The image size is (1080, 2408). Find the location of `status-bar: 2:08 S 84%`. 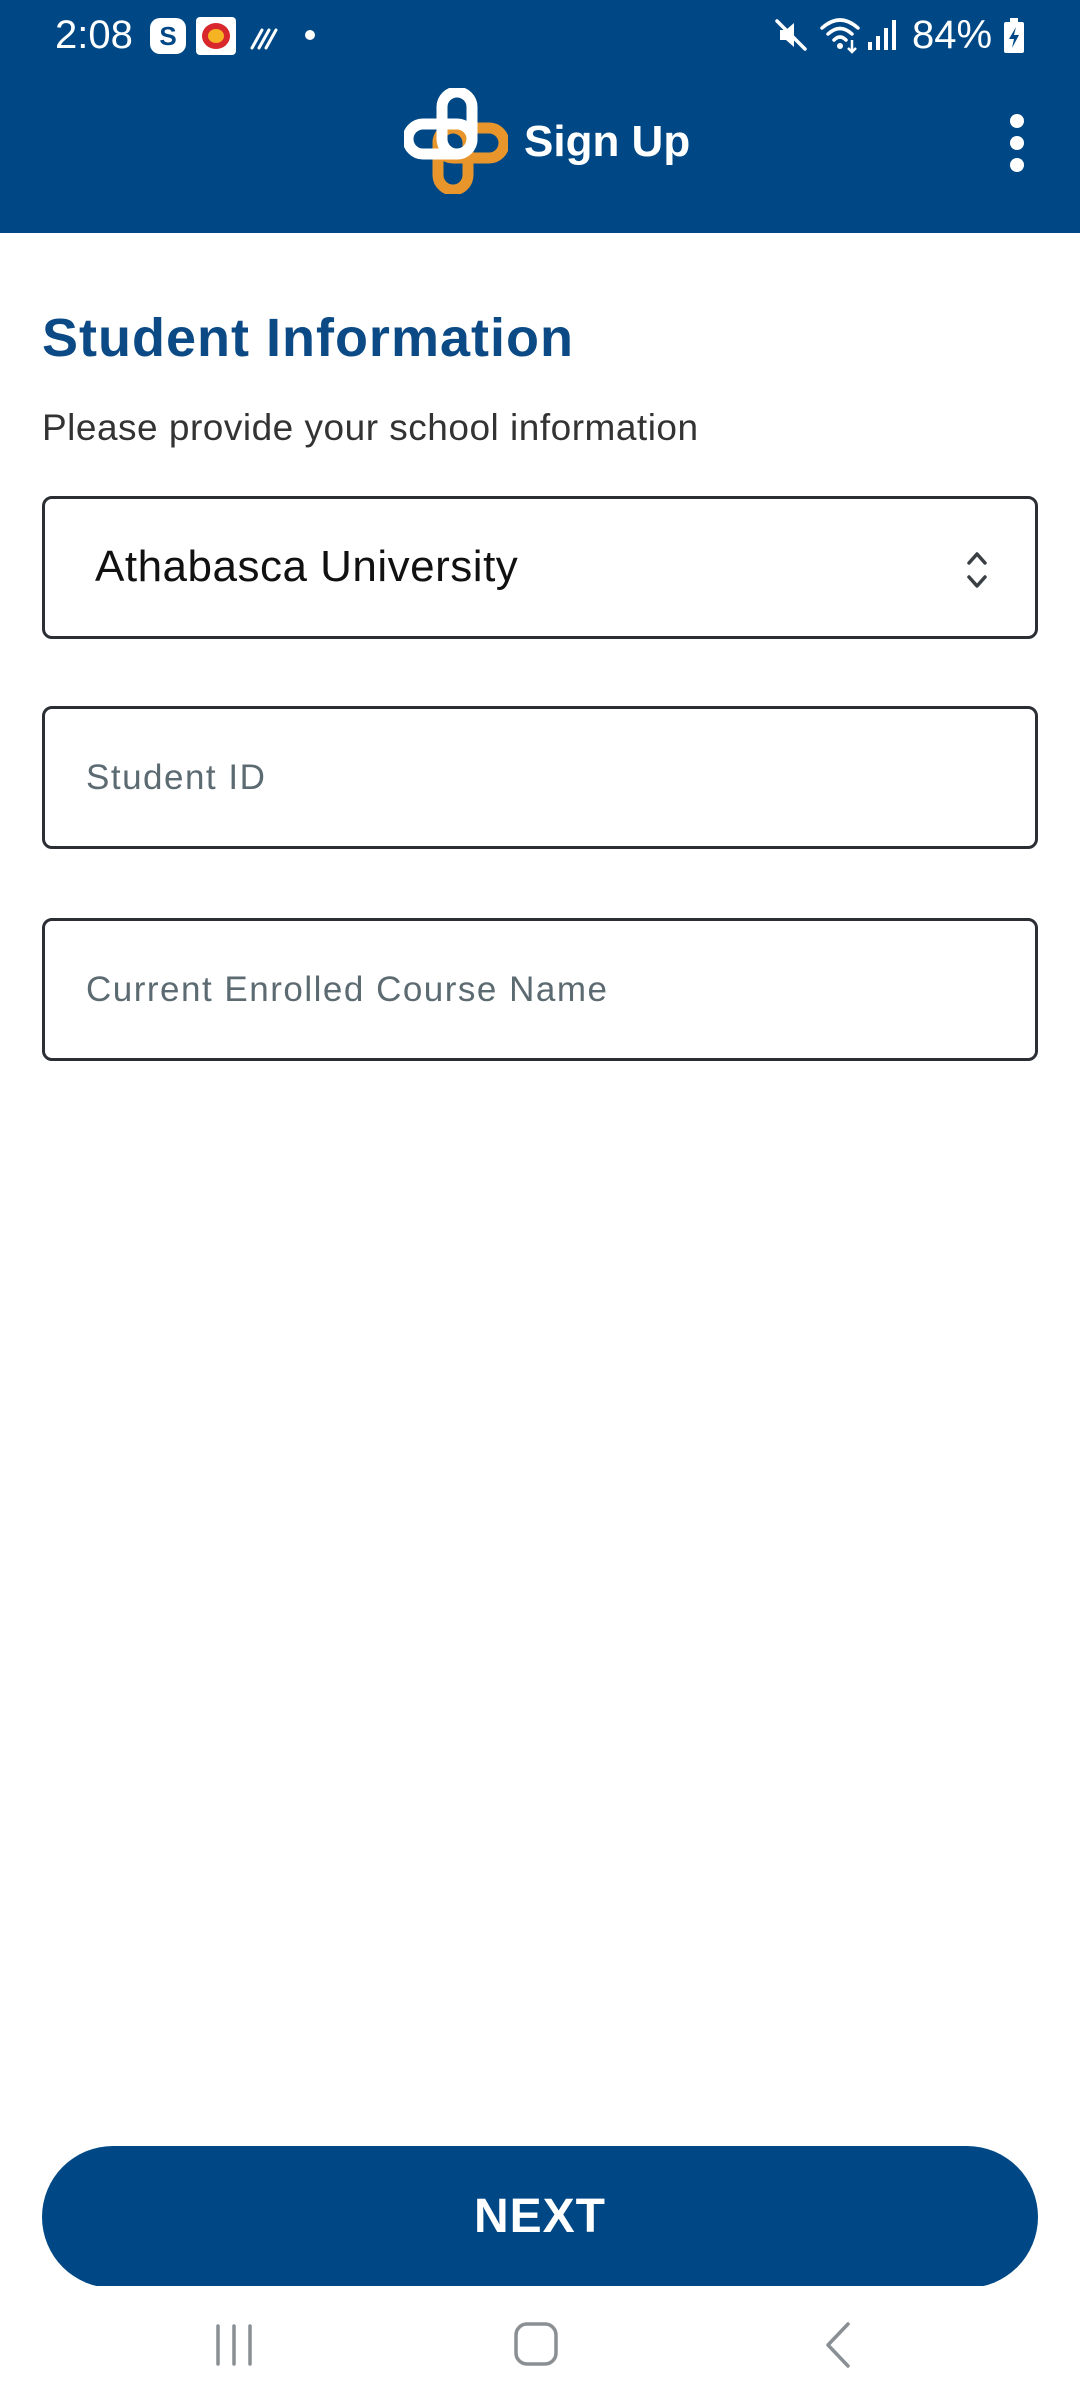

status-bar: 2:08 S 84% is located at coordinates (540, 35).